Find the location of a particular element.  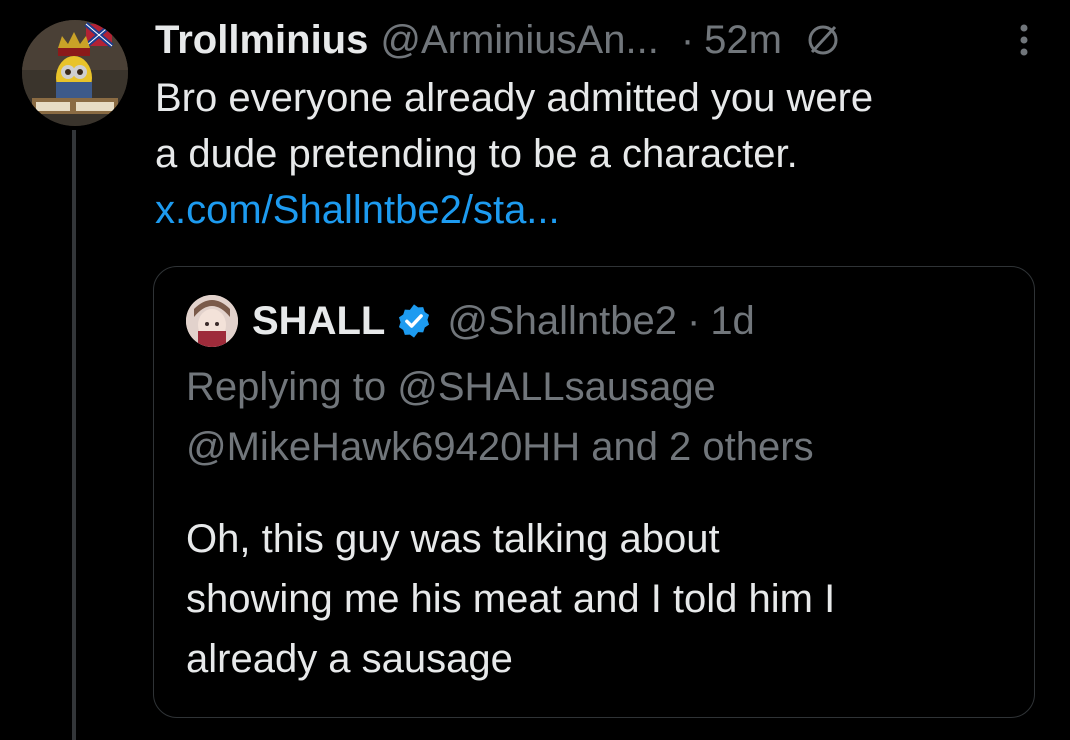

tweet-text-line: Bro everyone already admitted you were is located at coordinates (514, 98).